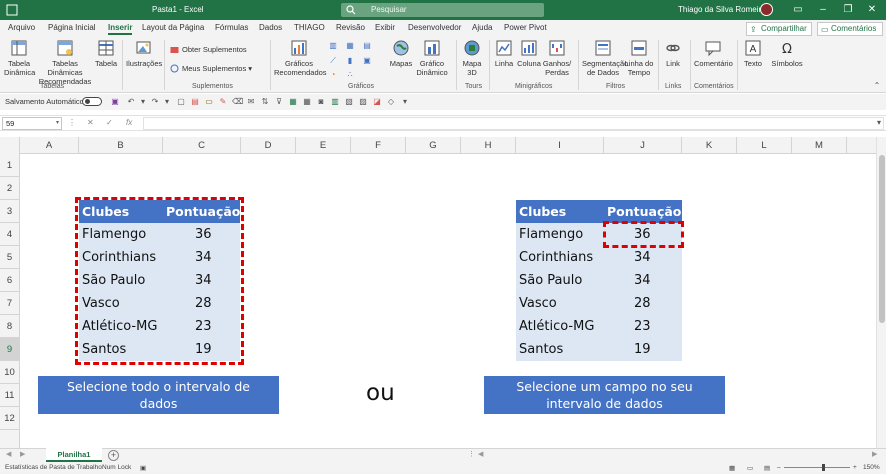  I want to click on restore-icon: ❐, so click(848, 10).